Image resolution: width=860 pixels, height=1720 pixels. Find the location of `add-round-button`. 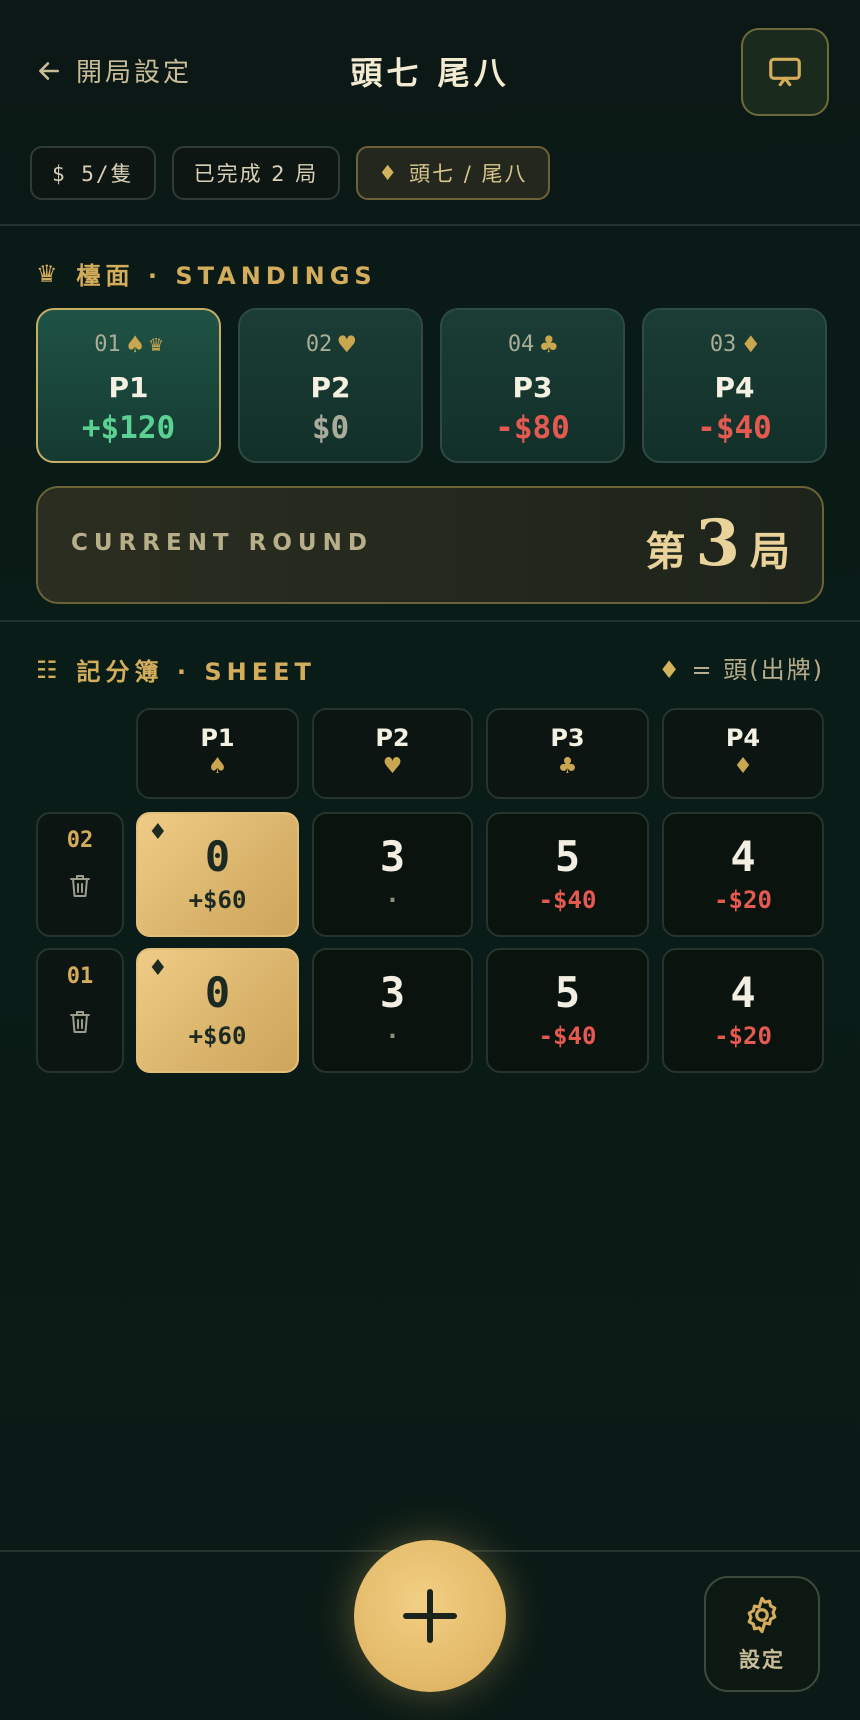

add-round-button is located at coordinates (430, 1616).